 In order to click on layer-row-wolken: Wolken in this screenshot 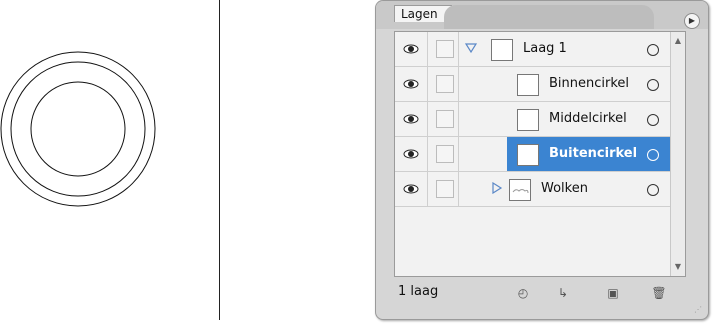, I will do `click(540, 189)`.